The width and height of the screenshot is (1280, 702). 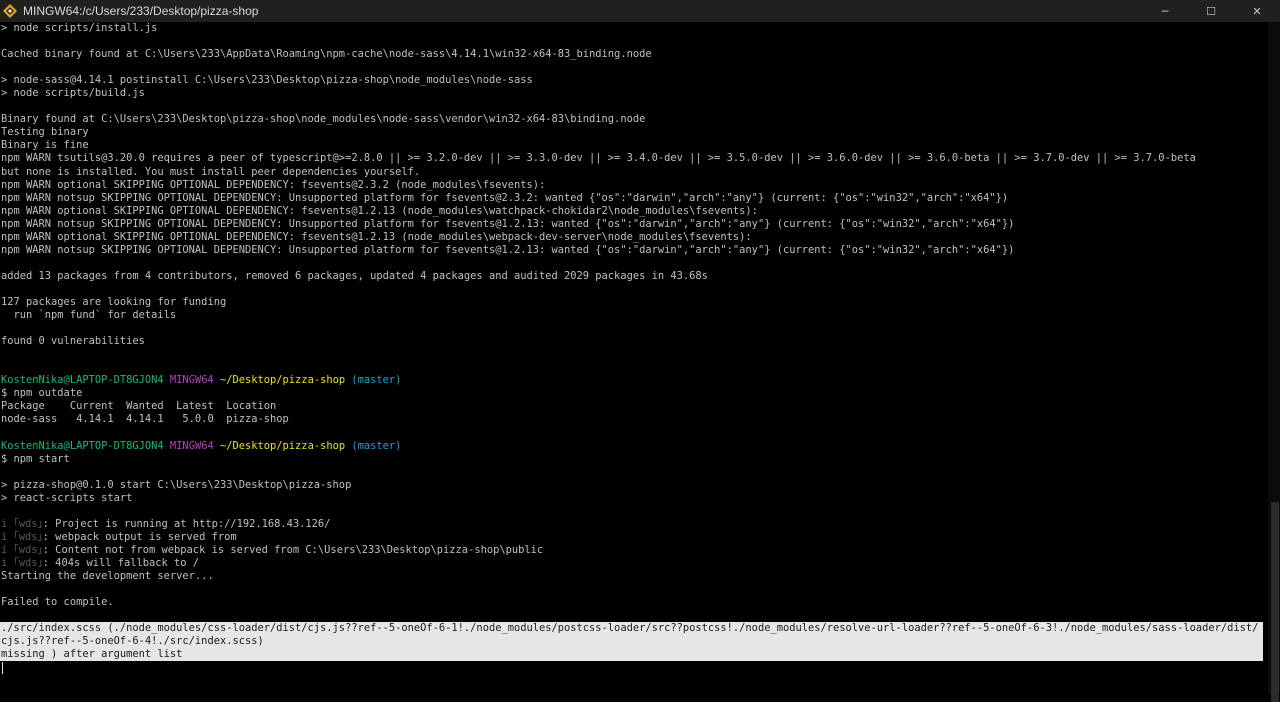 What do you see at coordinates (73, 341) in the screenshot?
I see `terminal-line: found 0 vulnerabilities` at bounding box center [73, 341].